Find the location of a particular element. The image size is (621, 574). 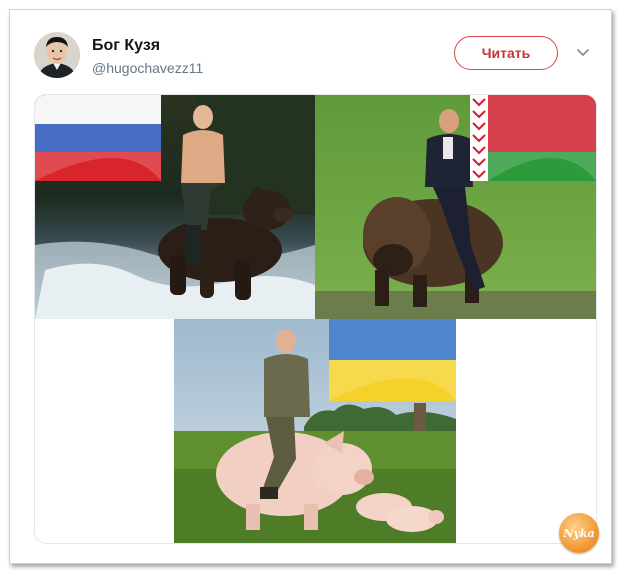

chevron-down-icon is located at coordinates (583, 53).